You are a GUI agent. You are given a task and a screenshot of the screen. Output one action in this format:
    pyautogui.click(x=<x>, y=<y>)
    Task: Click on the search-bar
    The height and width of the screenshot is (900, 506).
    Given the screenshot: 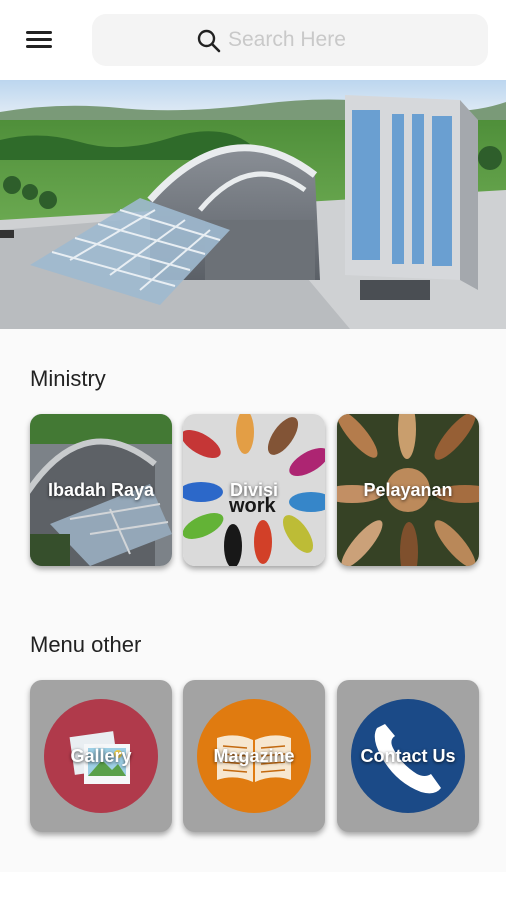 What is the action you would take?
    pyautogui.click(x=290, y=40)
    